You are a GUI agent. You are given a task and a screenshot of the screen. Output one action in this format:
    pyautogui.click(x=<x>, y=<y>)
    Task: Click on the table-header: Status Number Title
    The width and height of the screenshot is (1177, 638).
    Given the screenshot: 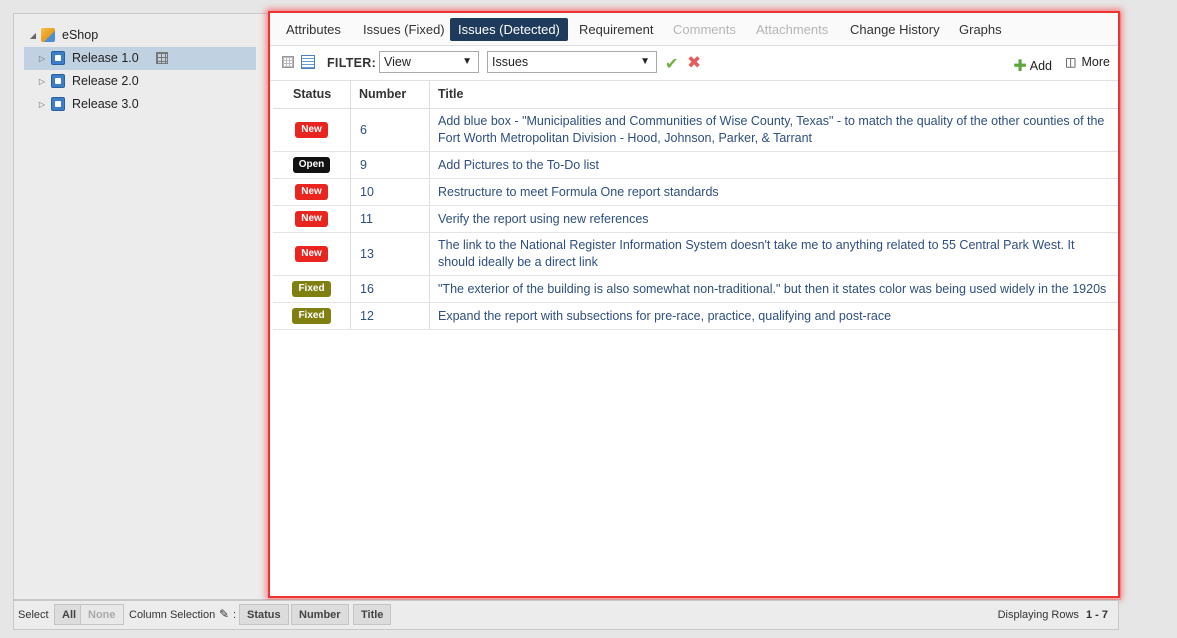 What is the action you would take?
    pyautogui.click(x=695, y=95)
    